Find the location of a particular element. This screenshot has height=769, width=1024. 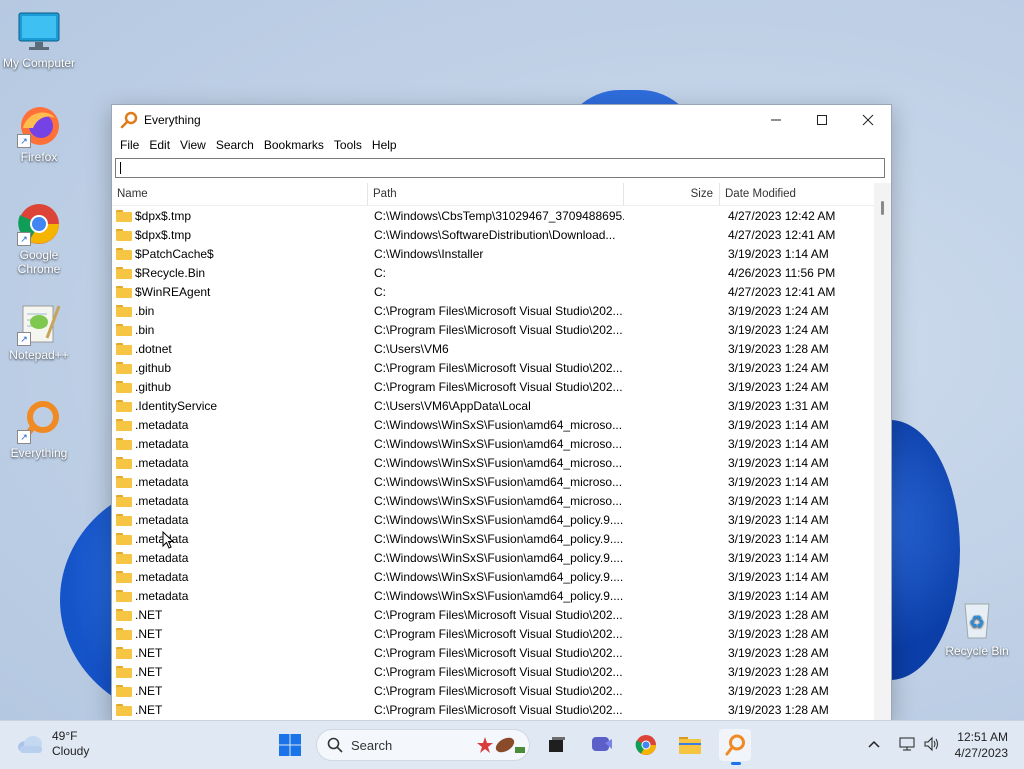

desktop-icon-my-computer: My Computer is located at coordinates (39, 40).